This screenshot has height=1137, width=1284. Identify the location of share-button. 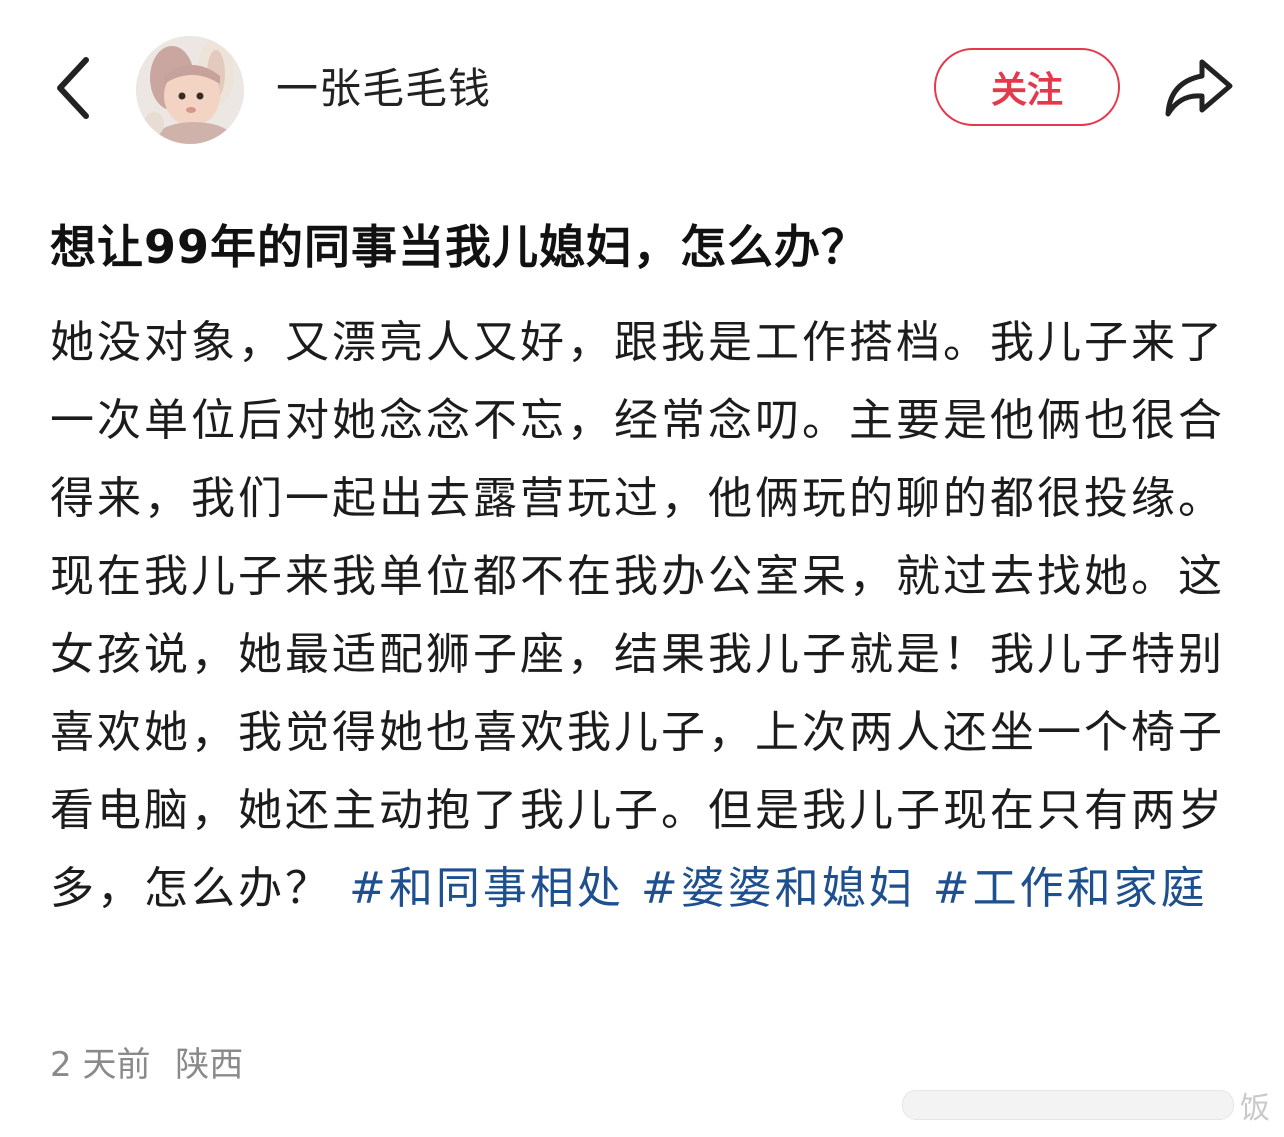
(1198, 88).